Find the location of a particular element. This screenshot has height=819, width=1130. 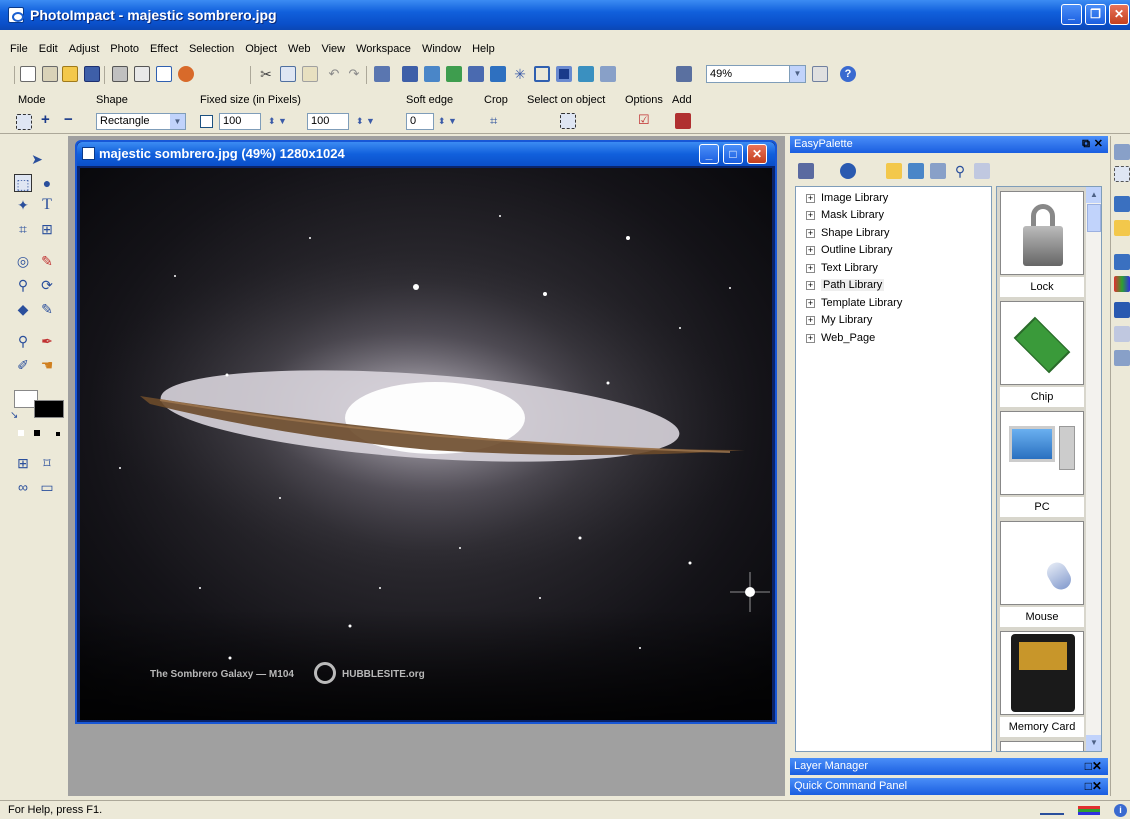

thumb-memory-card is located at coordinates (1042, 673).